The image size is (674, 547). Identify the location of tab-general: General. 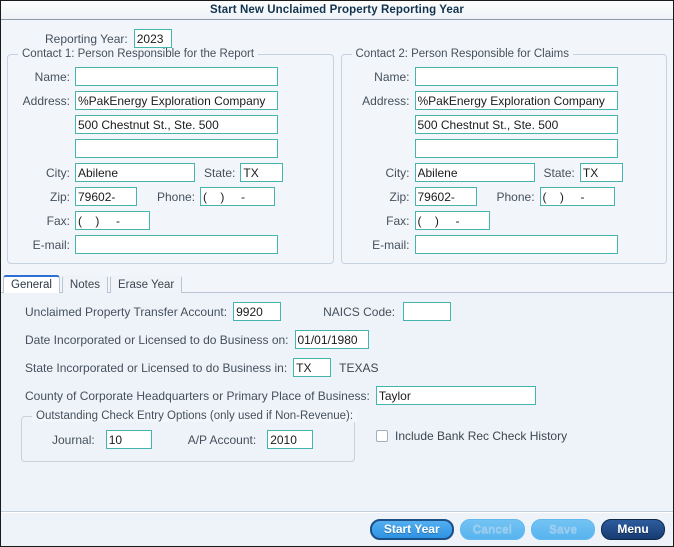
(31, 284).